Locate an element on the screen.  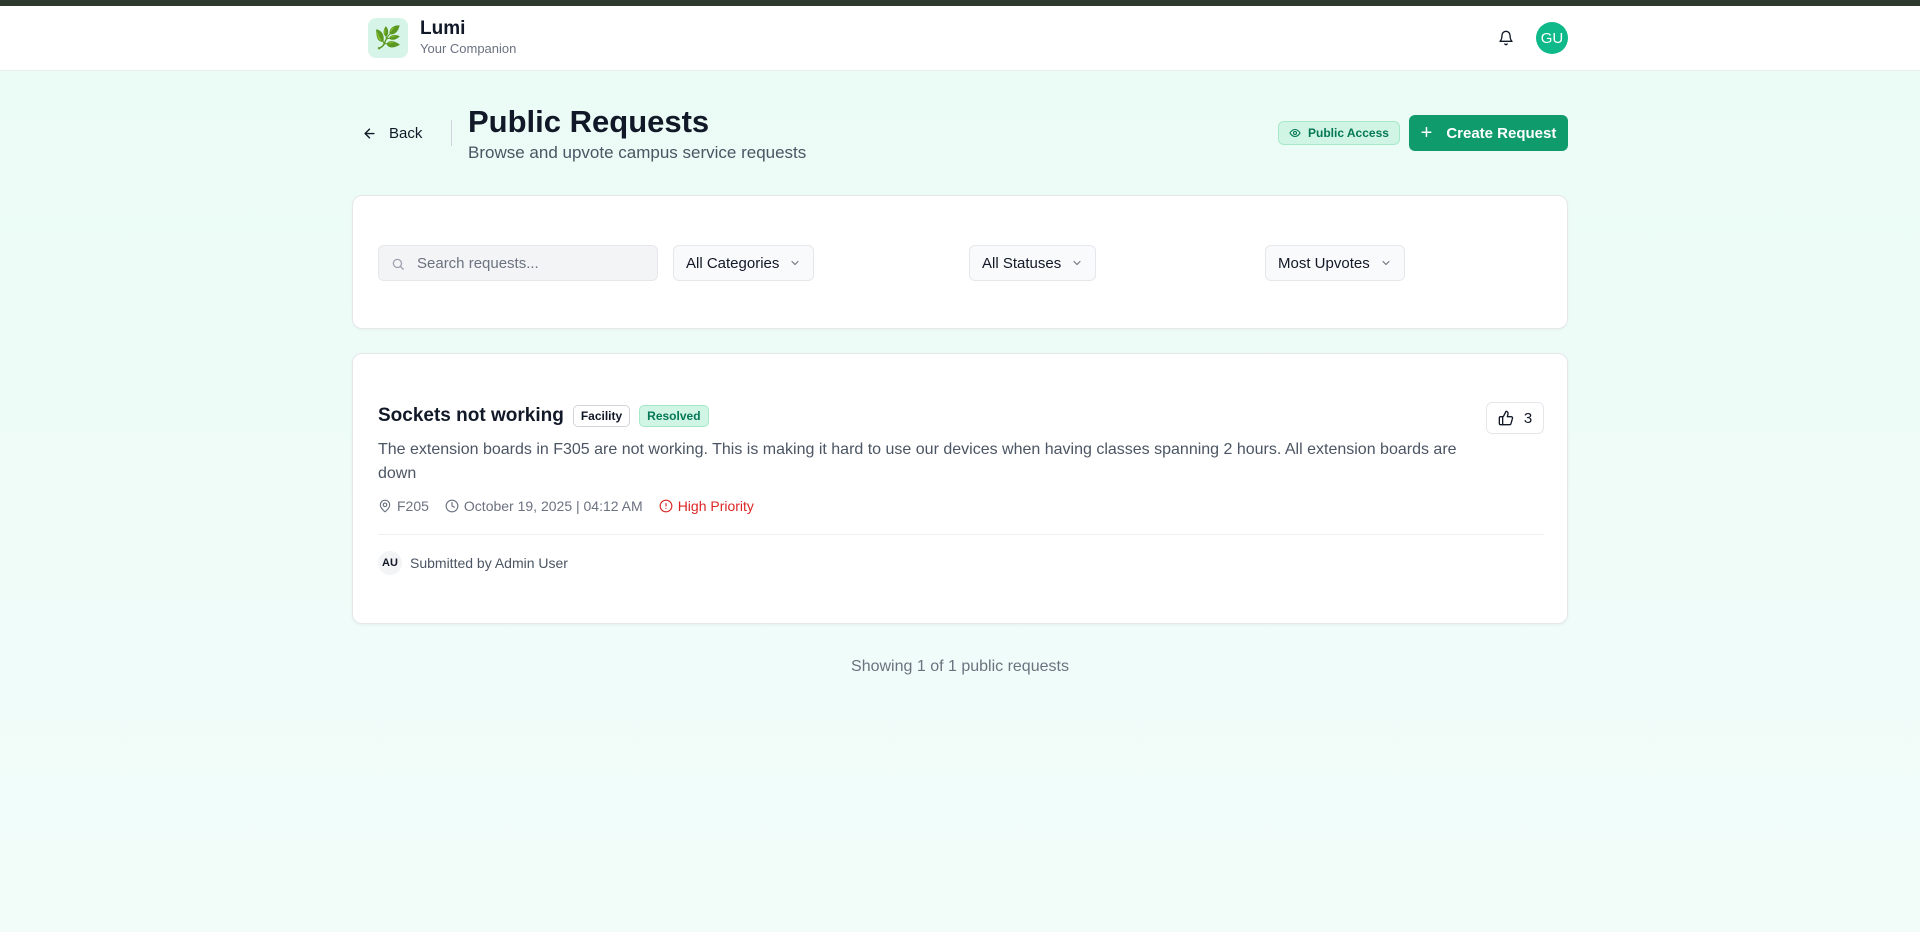
back-button: Back is located at coordinates (392, 133).